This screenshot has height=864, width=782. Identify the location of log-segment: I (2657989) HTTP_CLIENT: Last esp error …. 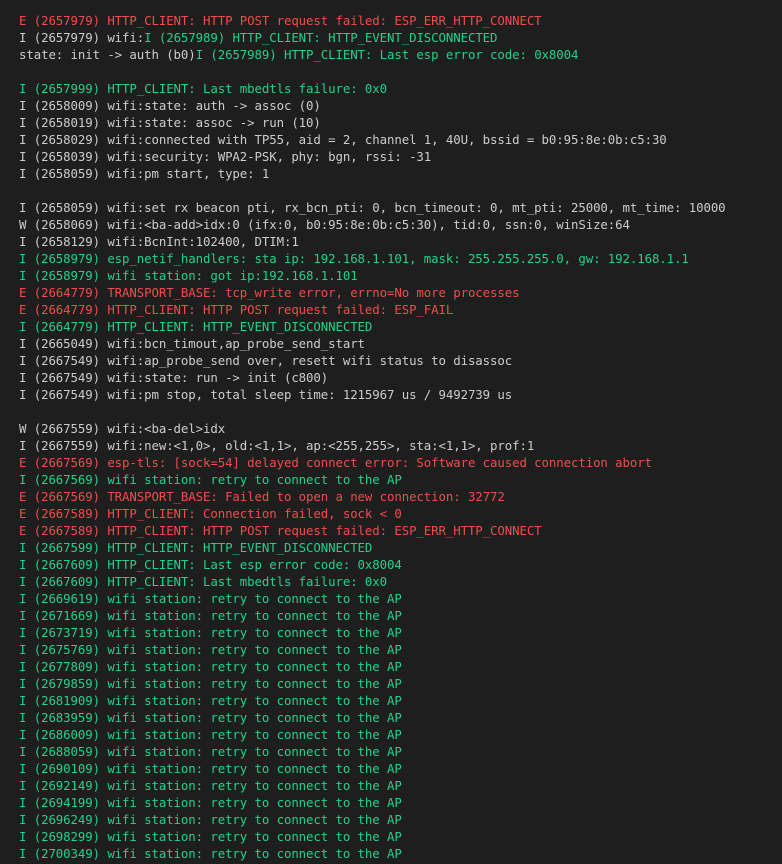
(387, 54).